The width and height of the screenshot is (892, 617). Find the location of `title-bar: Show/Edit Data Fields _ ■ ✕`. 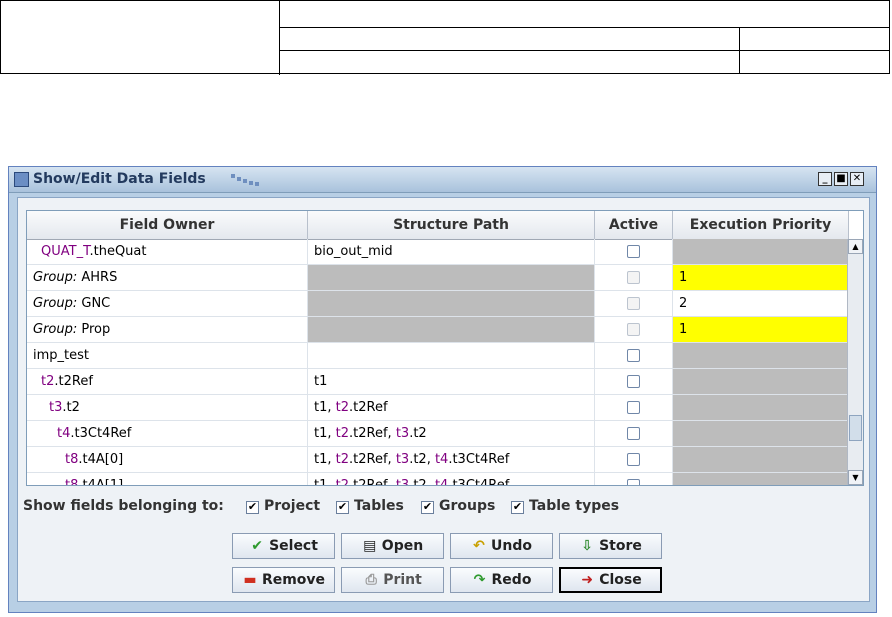

title-bar: Show/Edit Data Fields _ ■ ✕ is located at coordinates (442, 180).